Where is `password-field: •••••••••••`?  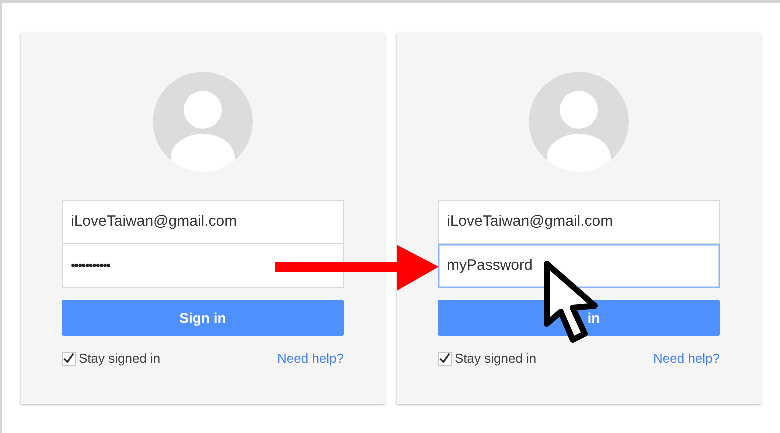 password-field: ••••••••••• is located at coordinates (203, 266).